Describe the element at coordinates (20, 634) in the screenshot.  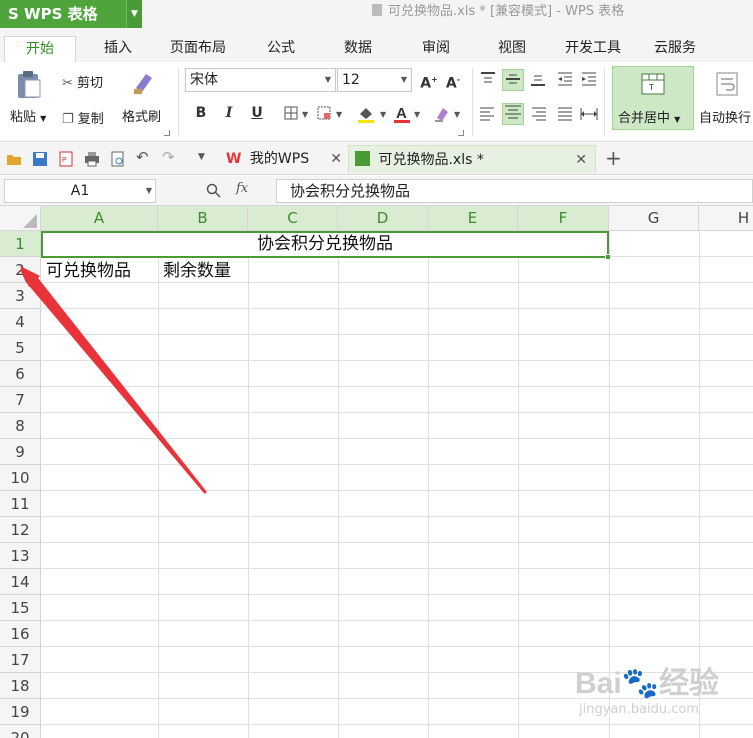
I see `row-header-16: 16` at that location.